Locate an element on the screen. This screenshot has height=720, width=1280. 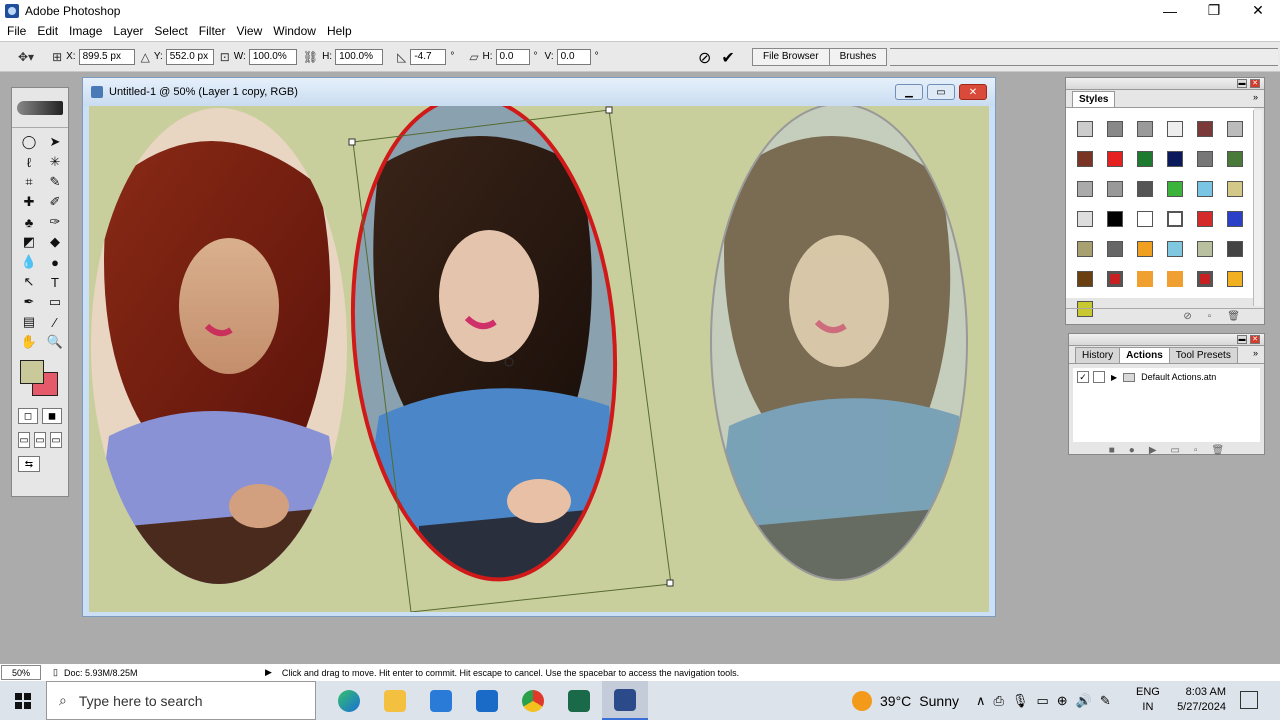
lasso-tool-icon: ℓ is located at coordinates (29, 162).